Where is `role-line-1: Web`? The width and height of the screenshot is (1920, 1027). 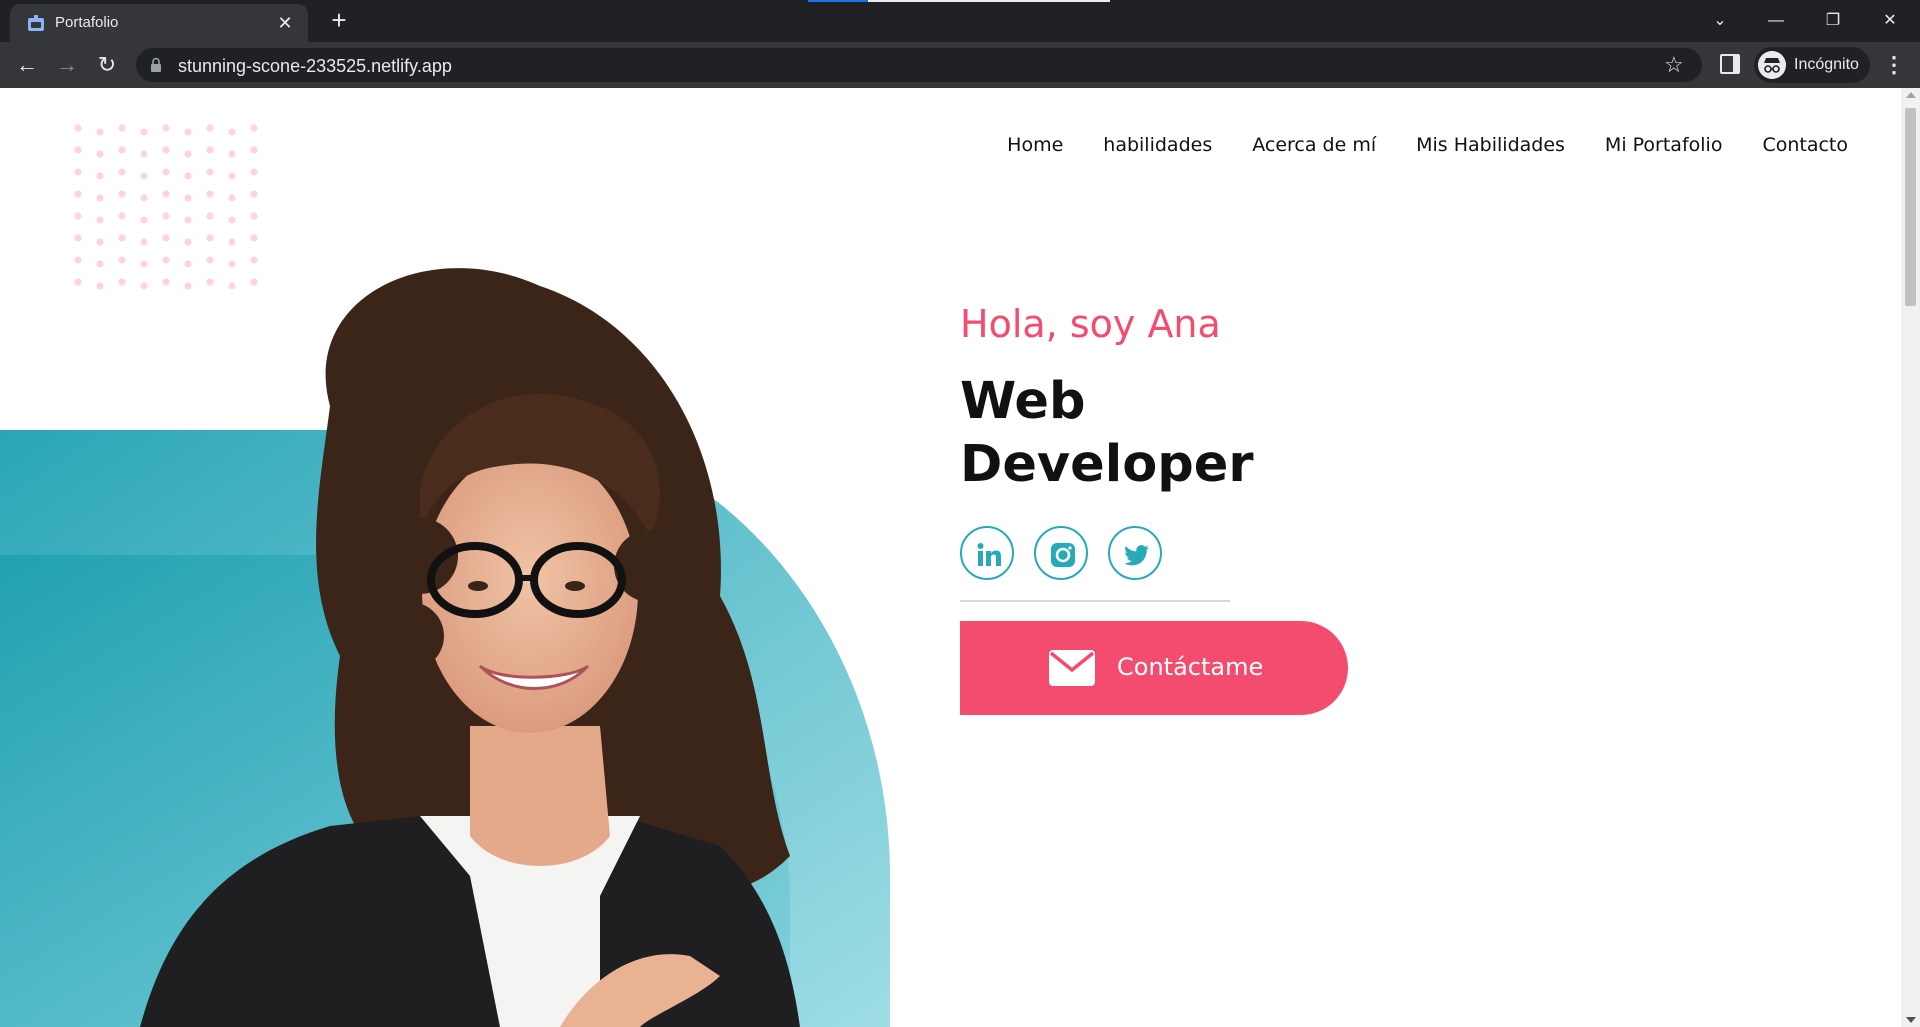 role-line-1: Web is located at coordinates (1023, 401).